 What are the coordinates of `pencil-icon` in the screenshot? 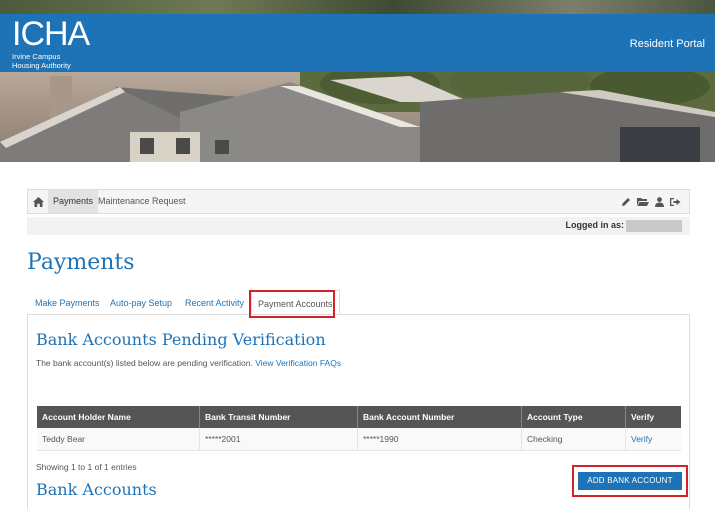 It's located at (626, 202).